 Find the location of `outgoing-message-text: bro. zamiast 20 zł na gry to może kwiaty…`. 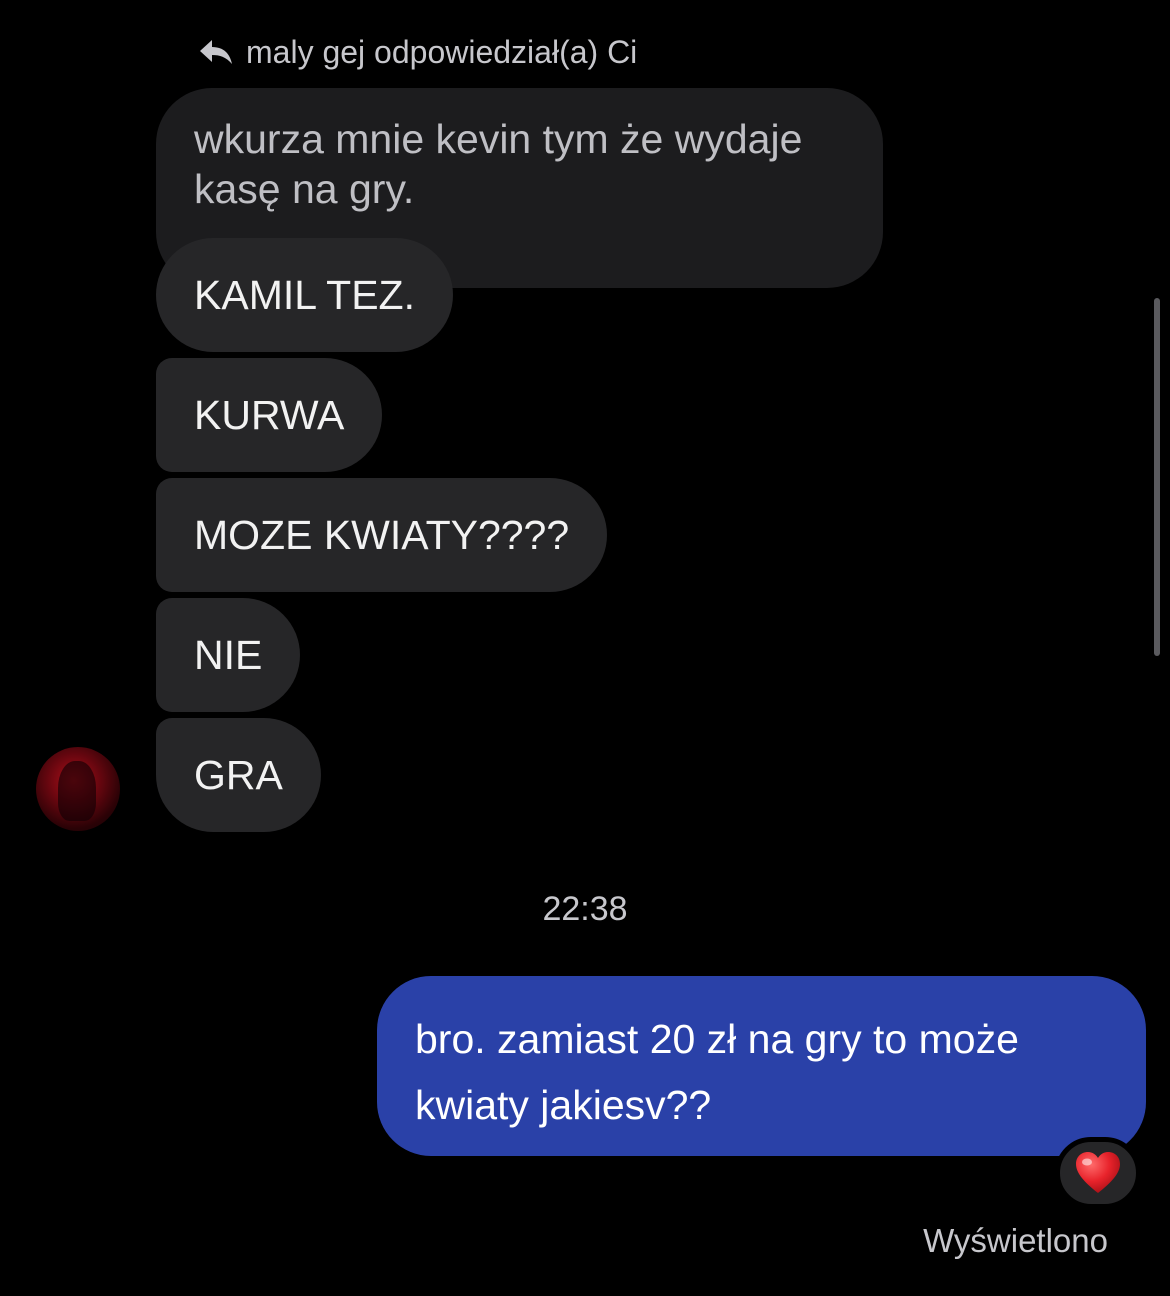

outgoing-message-text: bro. zamiast 20 zł na gry to może kwiaty… is located at coordinates (717, 1072).